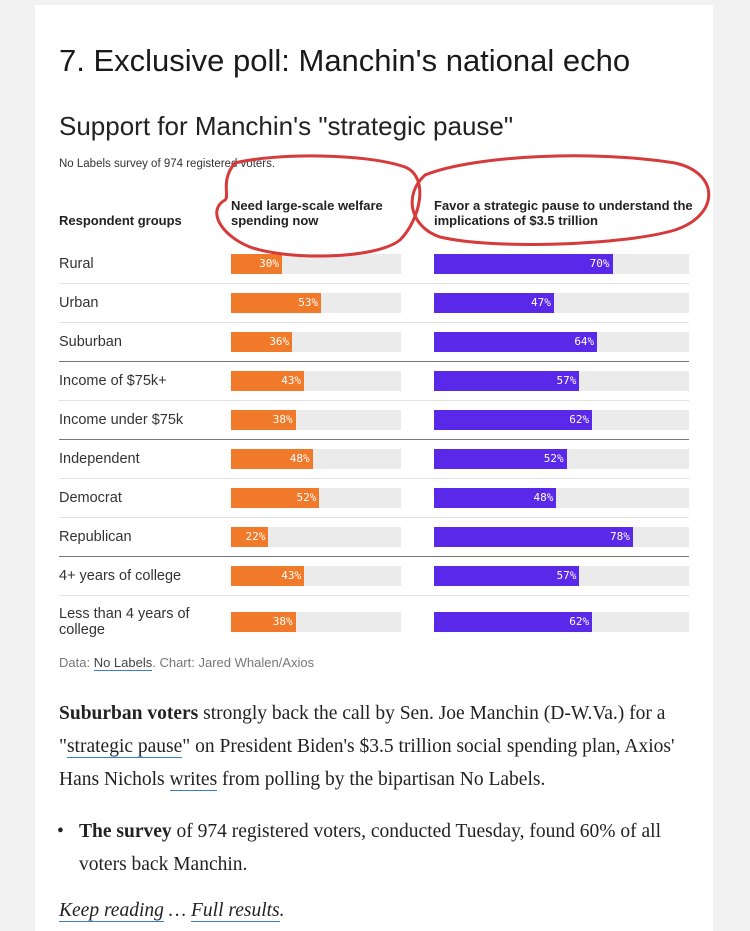 The image size is (750, 931). I want to click on source-prefix: Data:, so click(76, 662).